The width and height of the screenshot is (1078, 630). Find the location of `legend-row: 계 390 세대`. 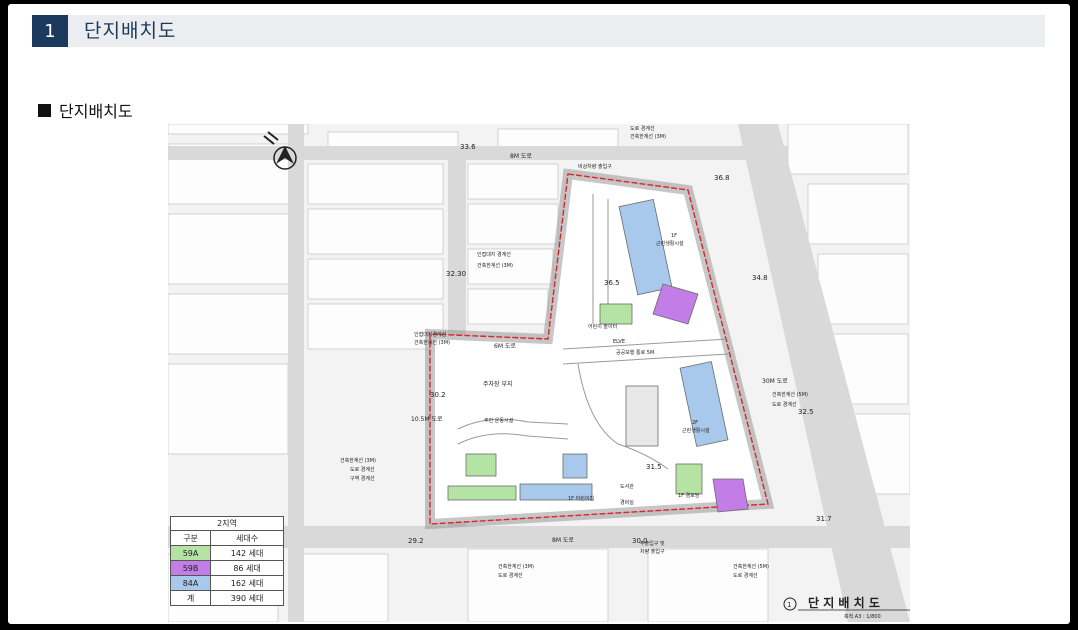

legend-row: 계 390 세대 is located at coordinates (226, 598).